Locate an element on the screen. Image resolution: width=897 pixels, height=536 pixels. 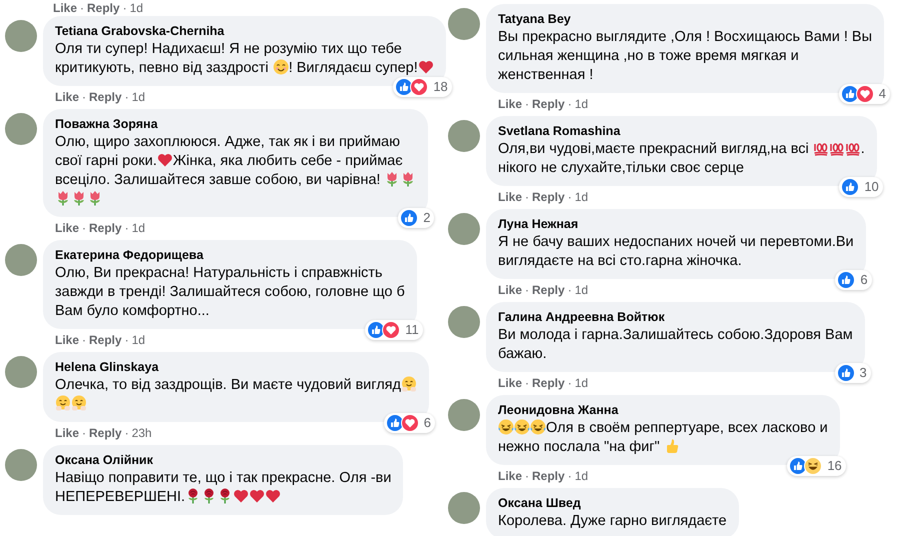
smiley-icon is located at coordinates (280, 67).